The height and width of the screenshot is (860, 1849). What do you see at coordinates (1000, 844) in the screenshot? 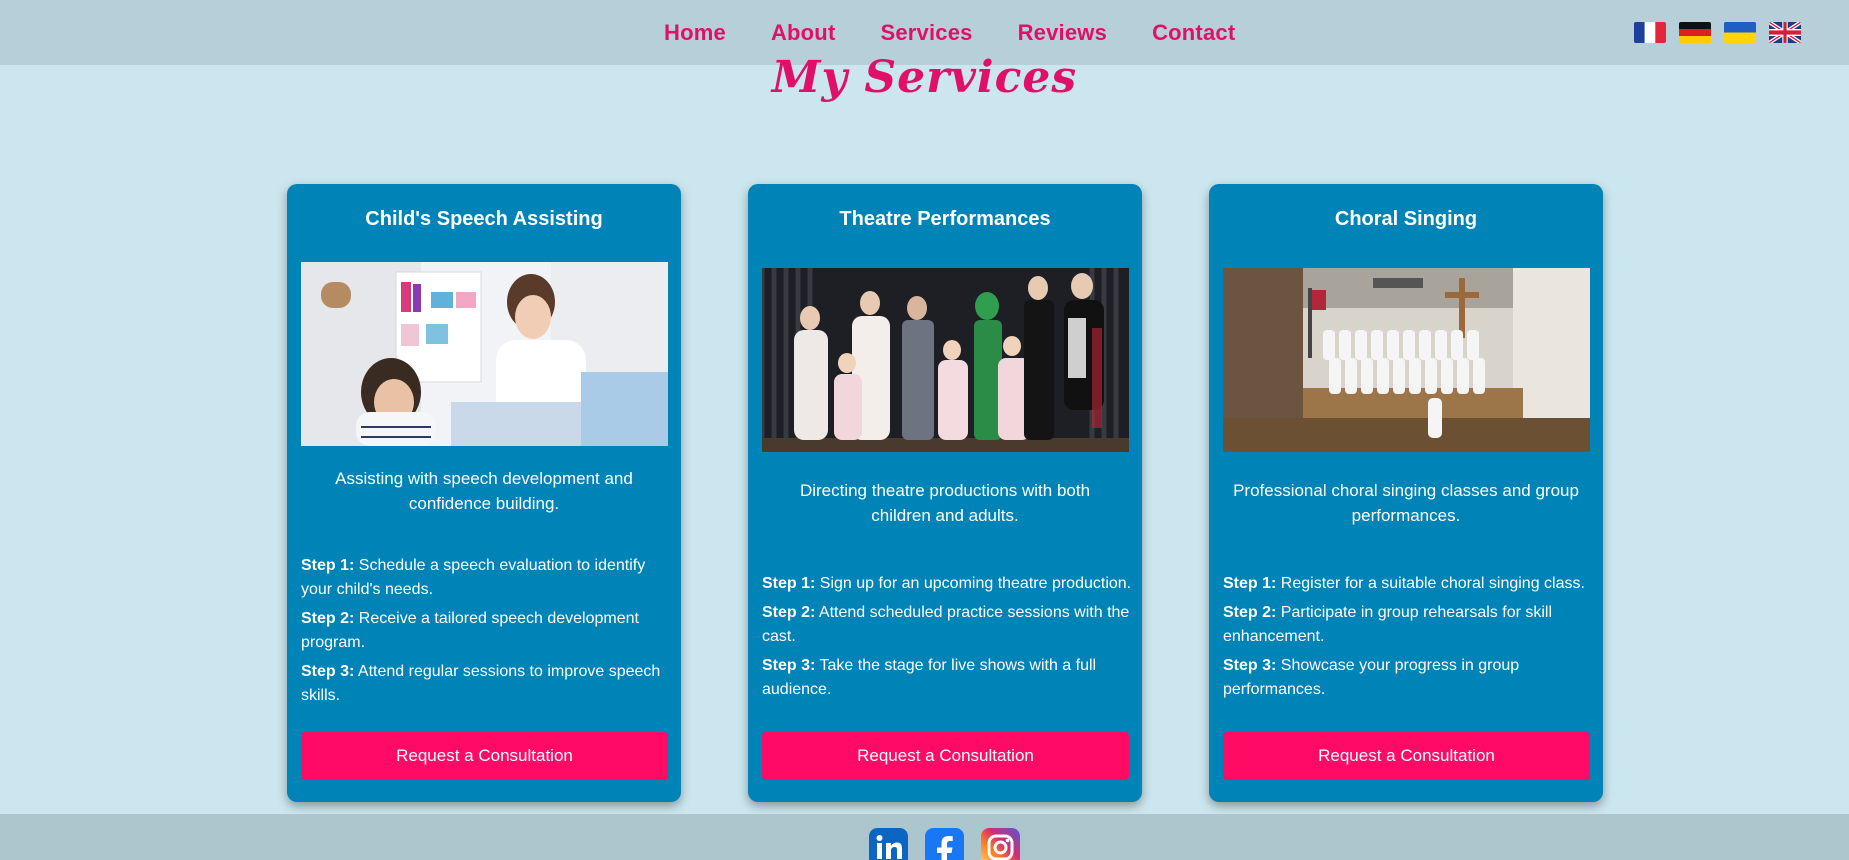
I see `instagram-icon` at bounding box center [1000, 844].